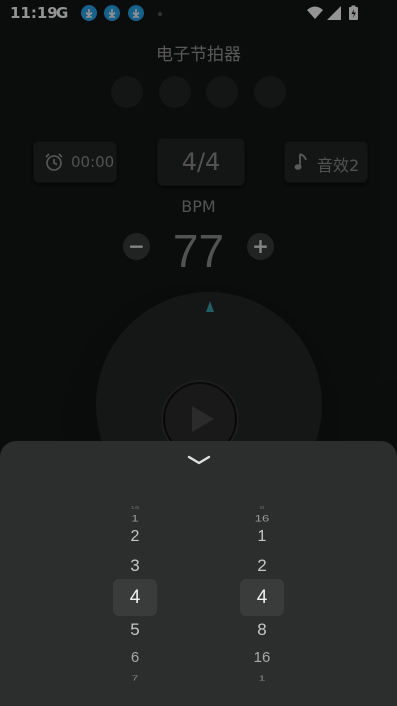  What do you see at coordinates (135, 566) in the screenshot?
I see `picker-item: 3` at bounding box center [135, 566].